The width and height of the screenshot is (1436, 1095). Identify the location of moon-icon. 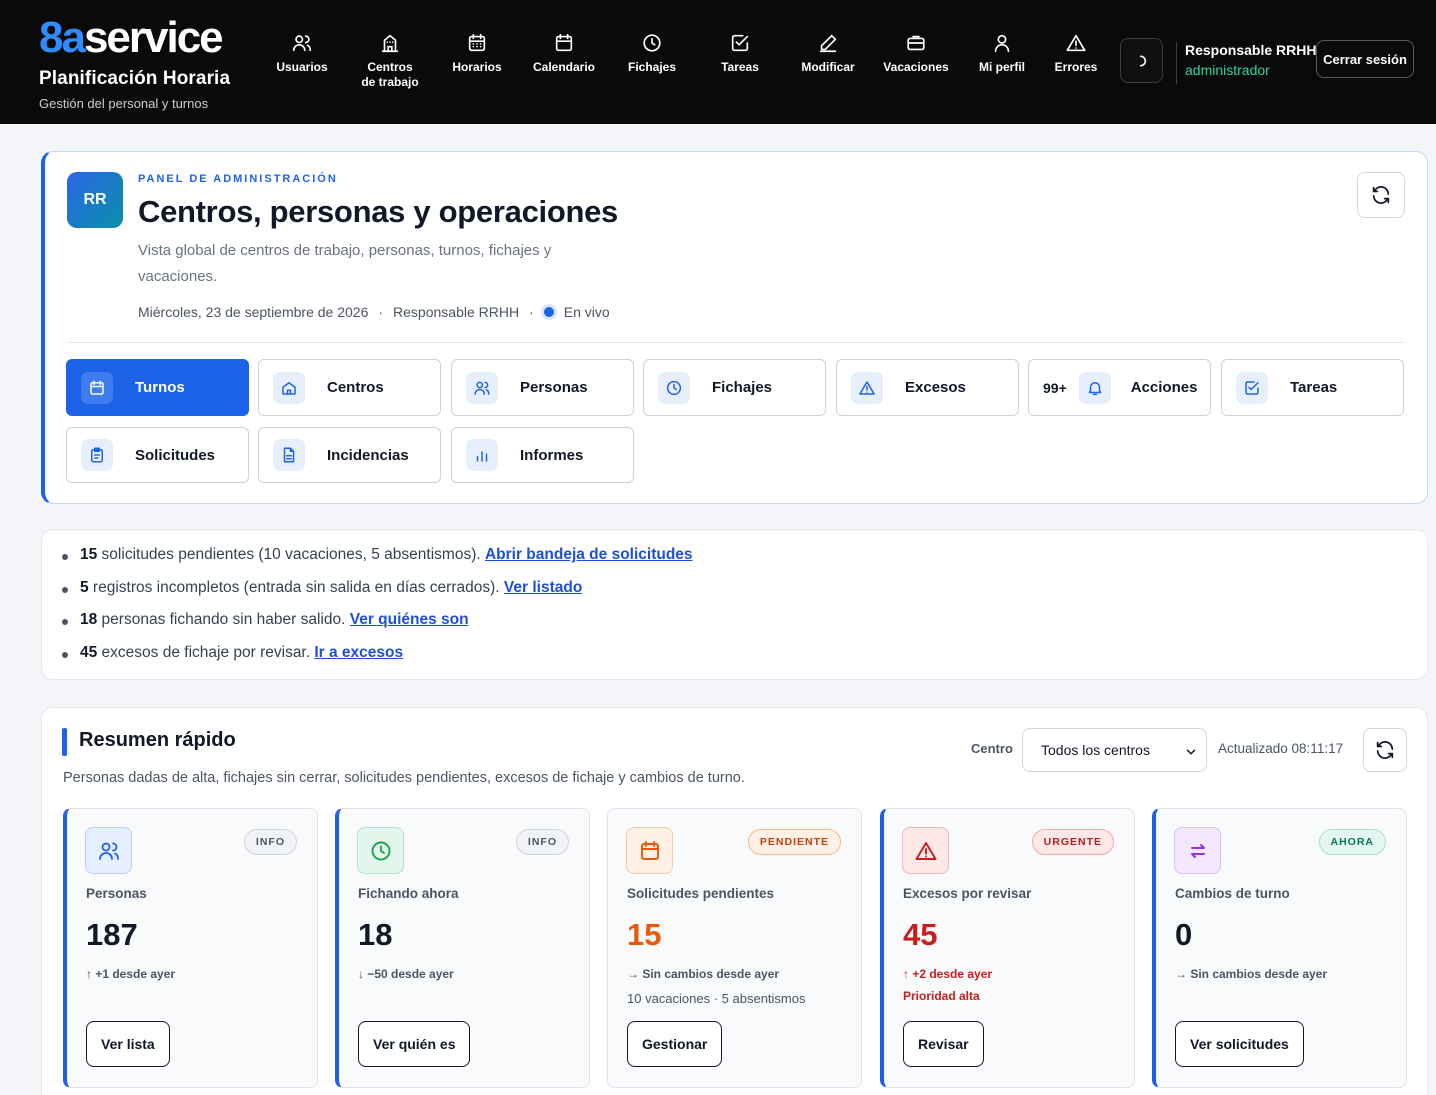
(1142, 60).